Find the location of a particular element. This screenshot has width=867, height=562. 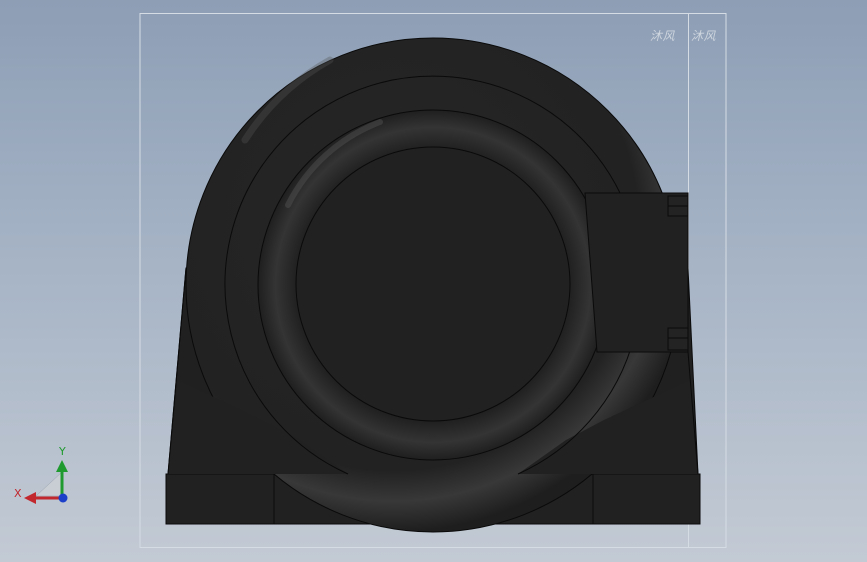

reference-triad: Y X is located at coordinates (41, 474).